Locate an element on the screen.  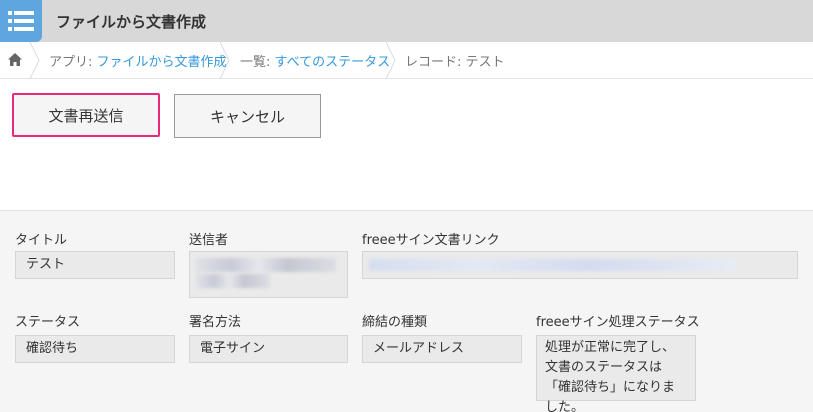
sender-label: 送信者 is located at coordinates (209, 240).